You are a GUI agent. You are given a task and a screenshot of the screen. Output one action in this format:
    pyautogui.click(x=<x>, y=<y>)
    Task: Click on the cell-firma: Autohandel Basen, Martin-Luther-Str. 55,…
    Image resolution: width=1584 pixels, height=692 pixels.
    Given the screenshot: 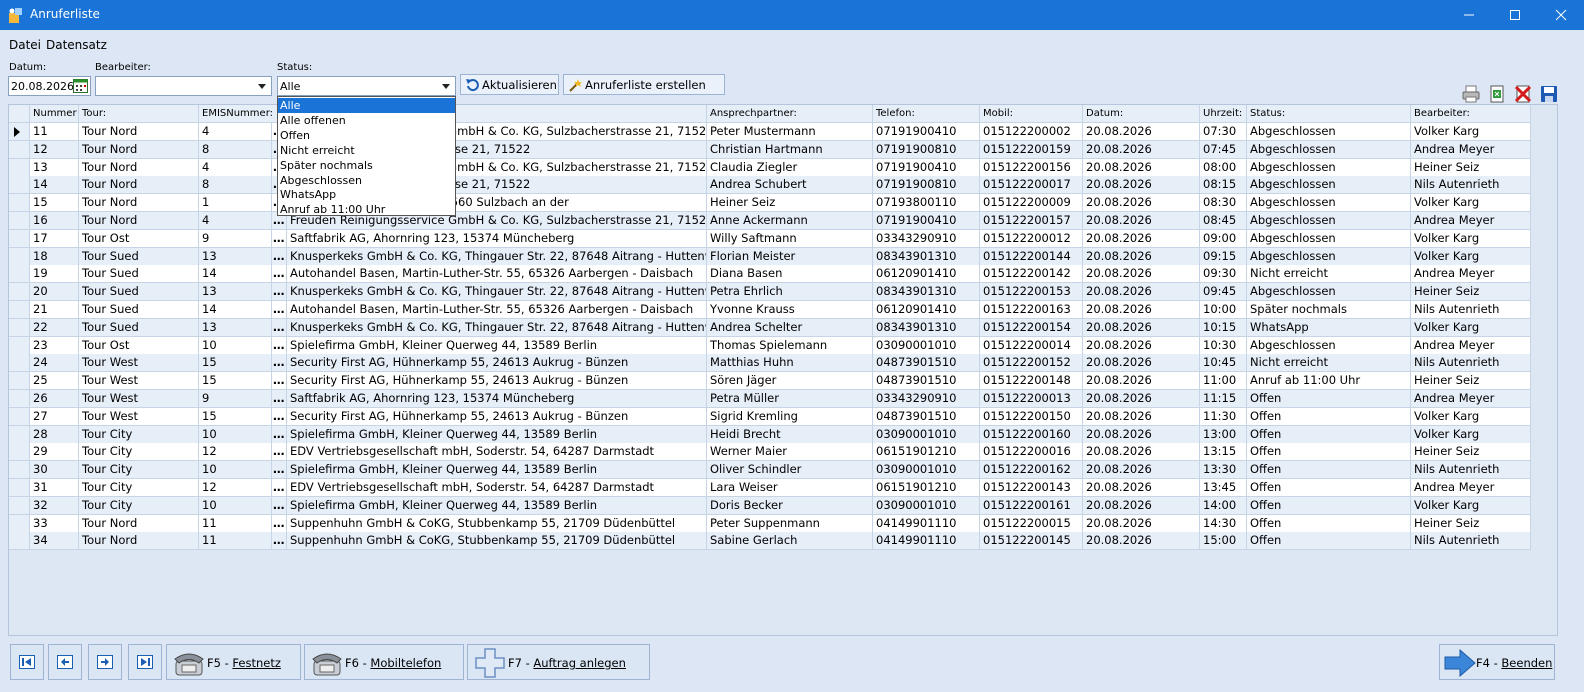 What is the action you would take?
    pyautogui.click(x=497, y=274)
    